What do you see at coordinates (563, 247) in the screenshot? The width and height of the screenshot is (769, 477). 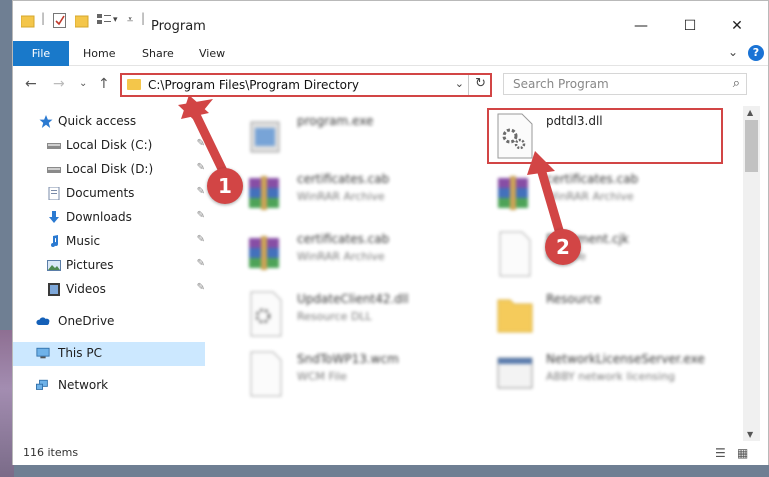 I see `step-2-callout: 2` at bounding box center [563, 247].